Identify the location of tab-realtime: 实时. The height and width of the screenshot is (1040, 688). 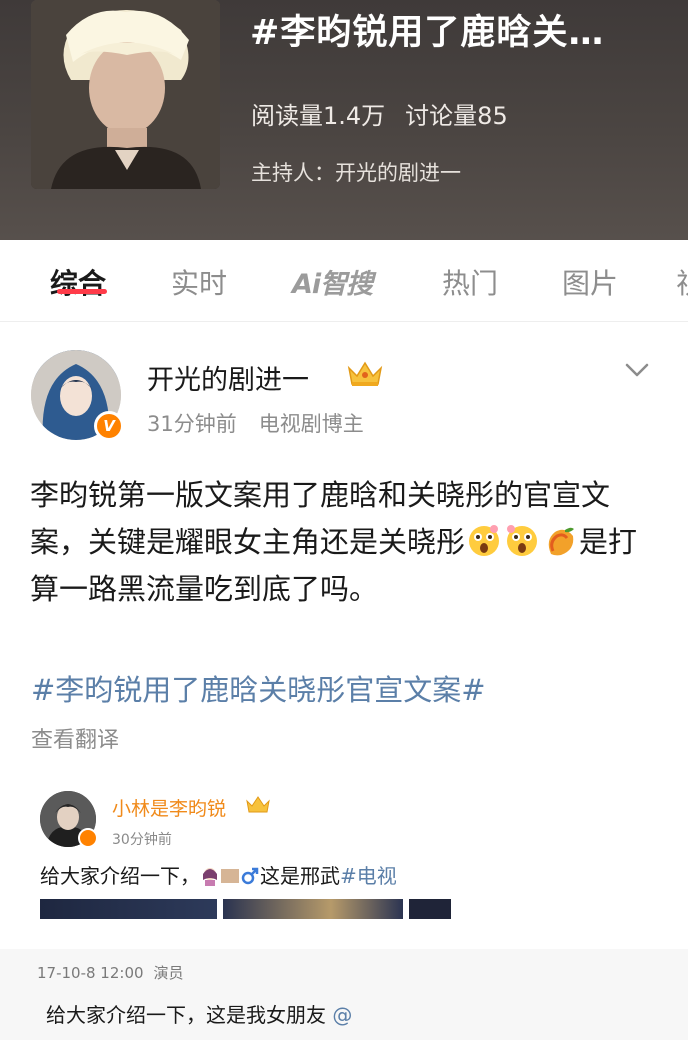
(199, 282).